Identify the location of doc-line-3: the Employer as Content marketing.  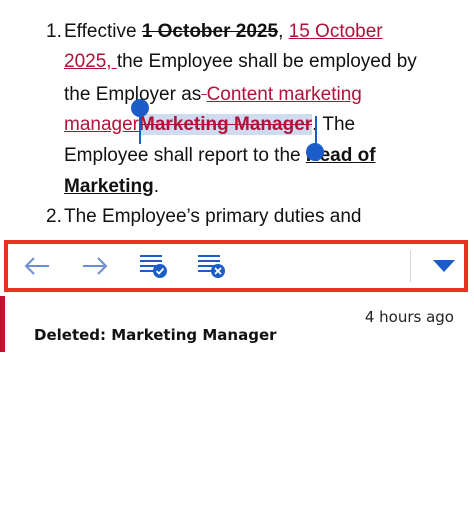
(213, 95).